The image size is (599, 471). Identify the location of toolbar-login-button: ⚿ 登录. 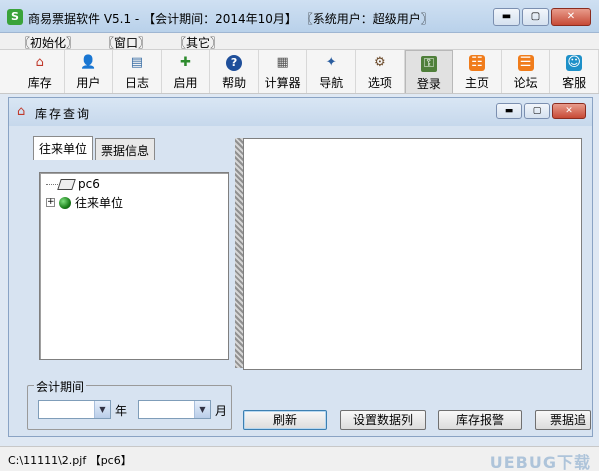
(429, 71).